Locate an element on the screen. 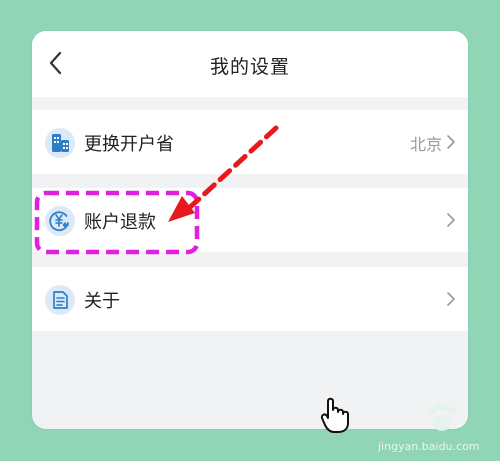  settings-row-change-province: 更换开户省 北京 is located at coordinates (250, 142).